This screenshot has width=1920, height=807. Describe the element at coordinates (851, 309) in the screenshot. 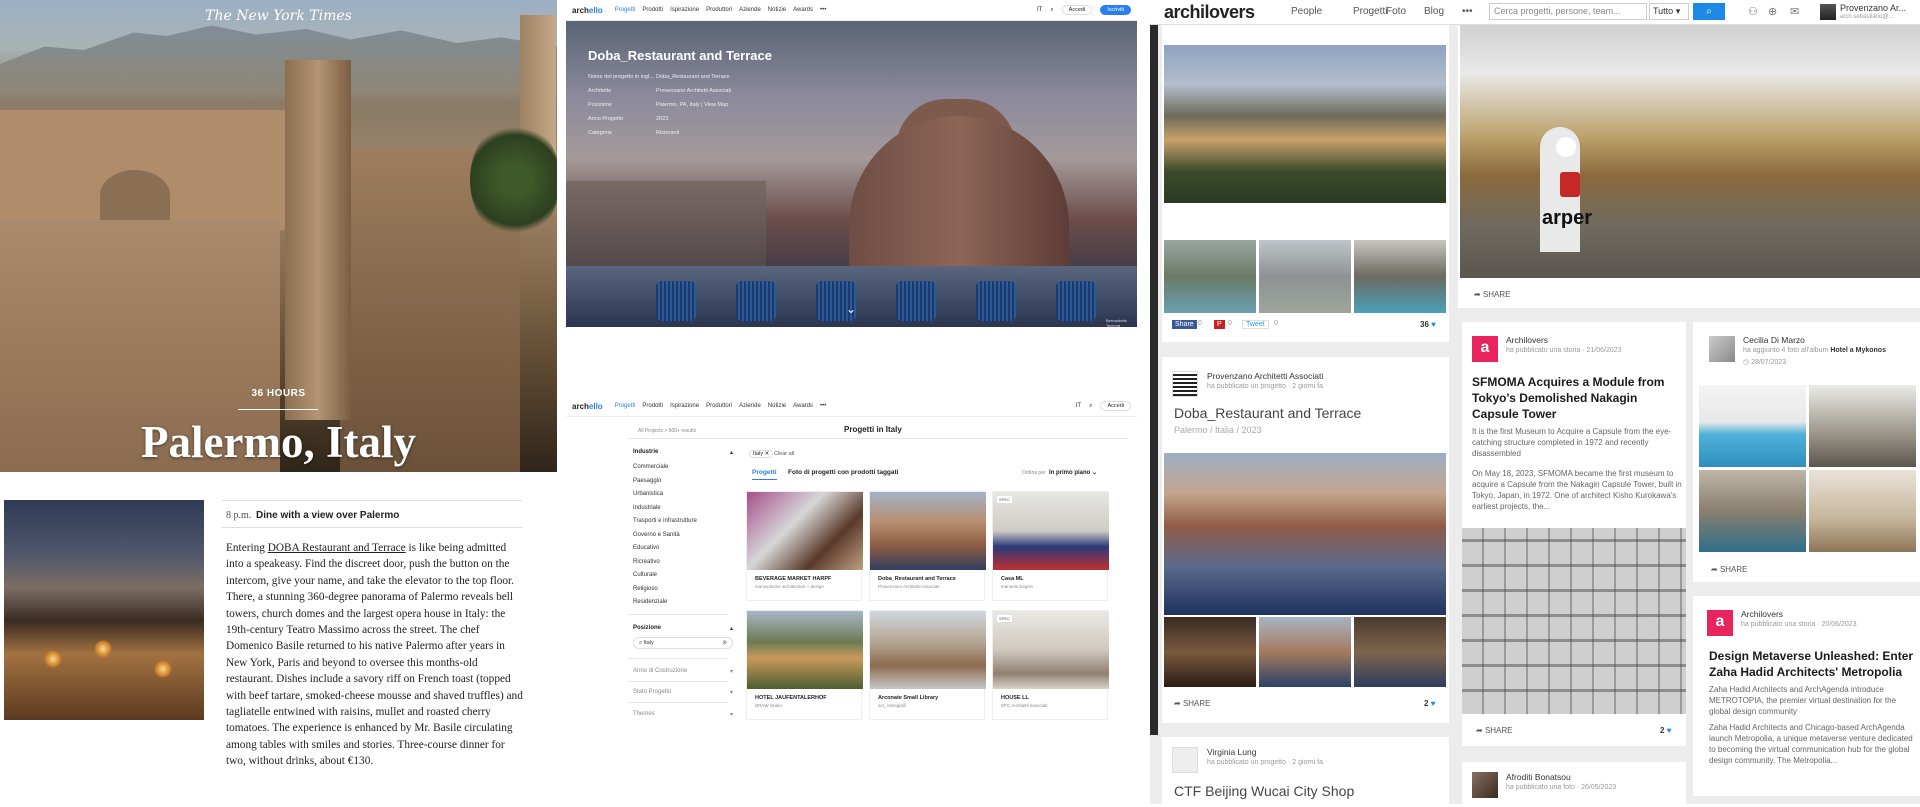

I see `chevron-down-icon: ⌄` at that location.